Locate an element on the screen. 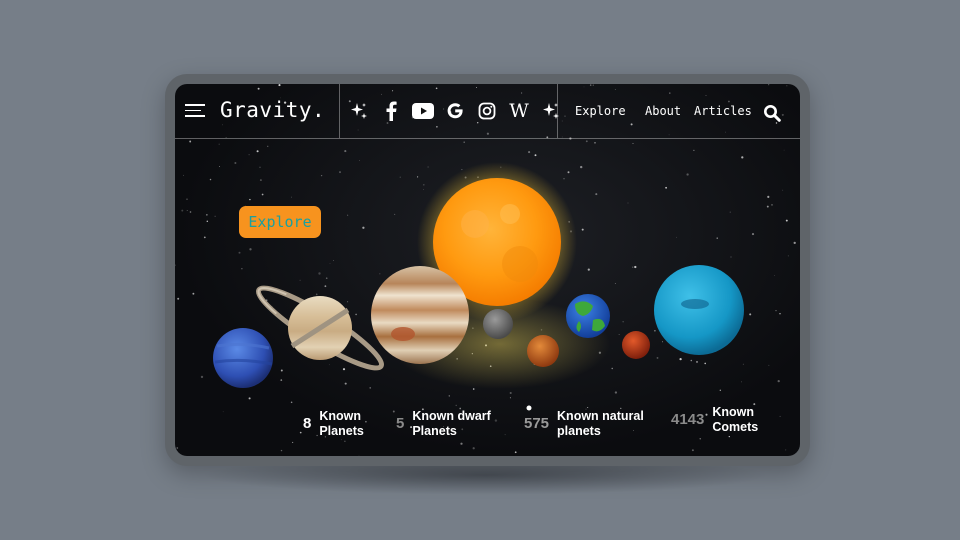 The image size is (960, 540). stat-known-natural-planets: 575 Known natural planets is located at coordinates (584, 424).